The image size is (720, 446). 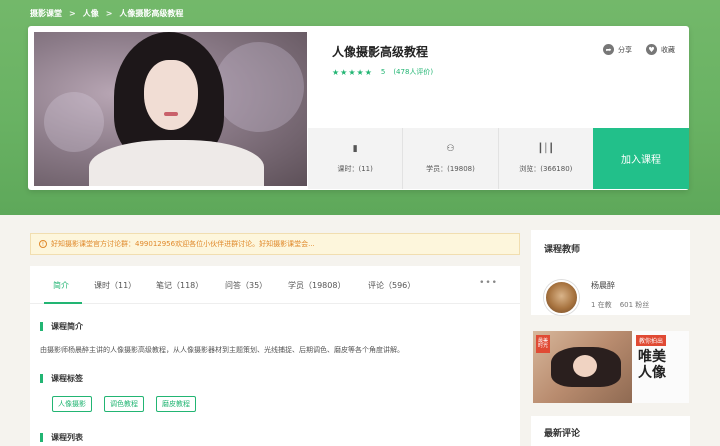 I want to click on teacher-fans: 601 粉丝, so click(x=634, y=305).